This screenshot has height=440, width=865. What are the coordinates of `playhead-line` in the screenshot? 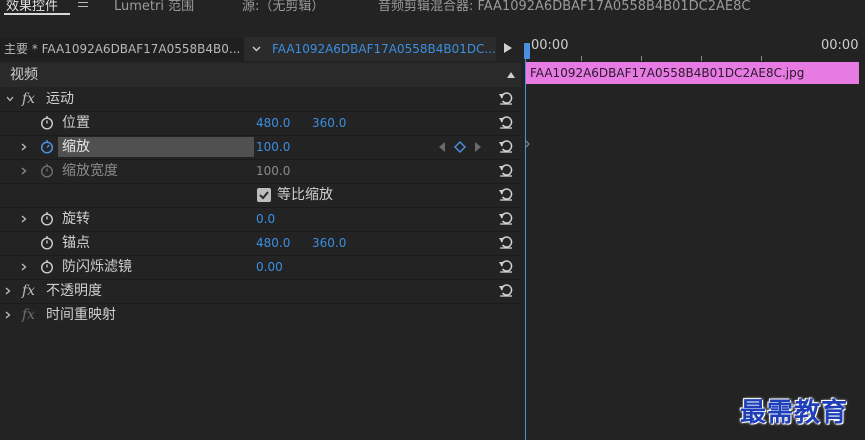 It's located at (525, 241).